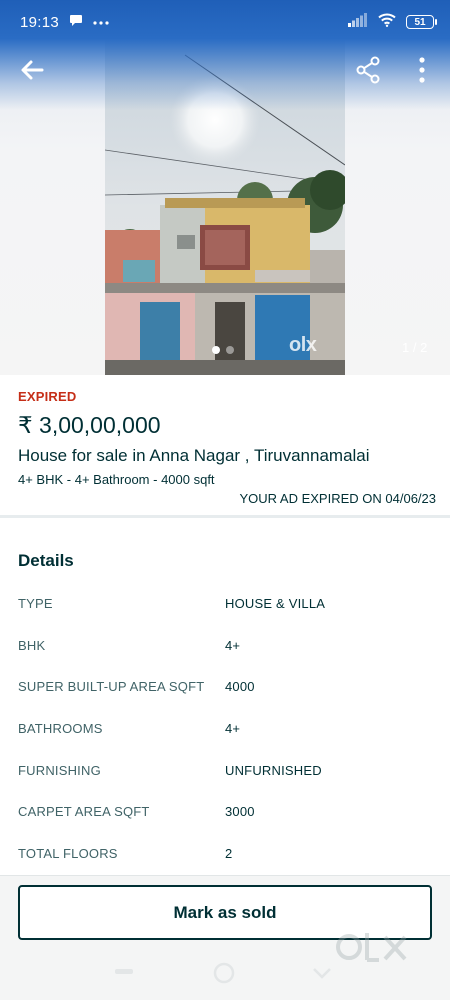 This screenshot has width=450, height=1000. Describe the element at coordinates (32, 645) in the screenshot. I see `detail-key: BHK` at that location.